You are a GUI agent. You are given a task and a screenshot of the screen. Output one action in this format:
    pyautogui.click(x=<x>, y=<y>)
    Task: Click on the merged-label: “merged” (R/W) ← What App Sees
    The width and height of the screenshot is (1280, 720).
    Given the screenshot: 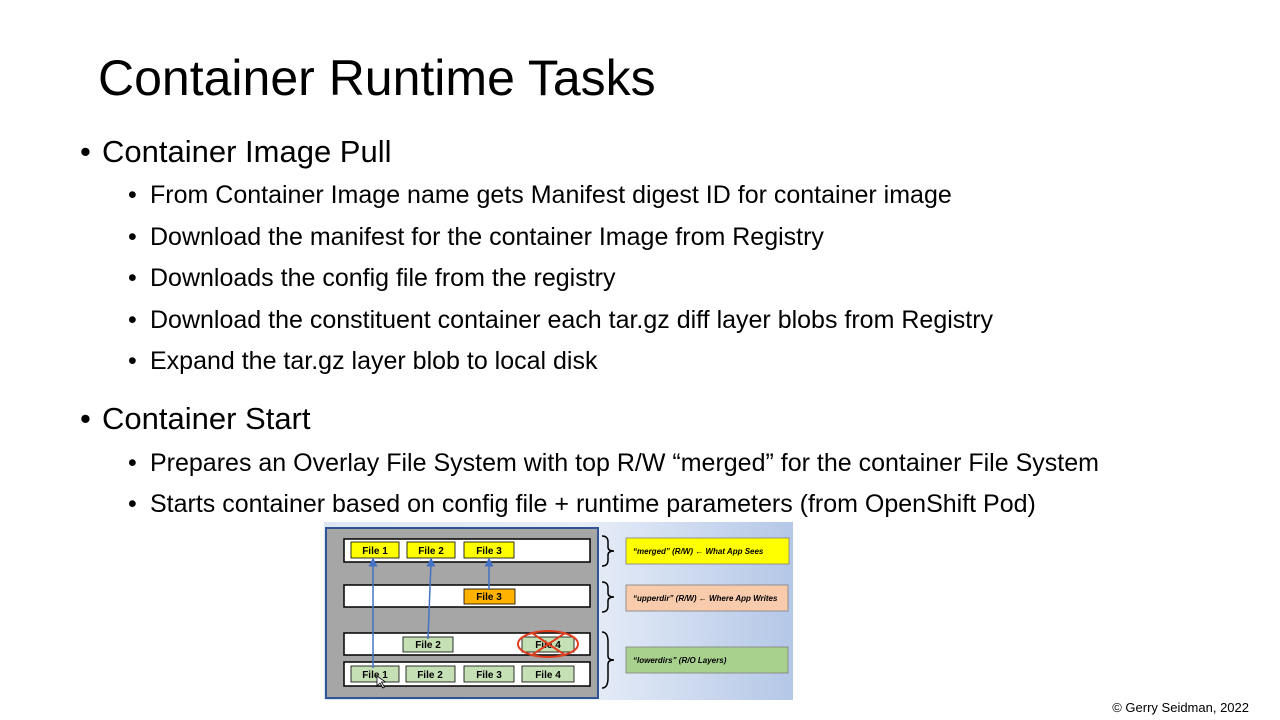 What is the action you would take?
    pyautogui.click(x=707, y=551)
    